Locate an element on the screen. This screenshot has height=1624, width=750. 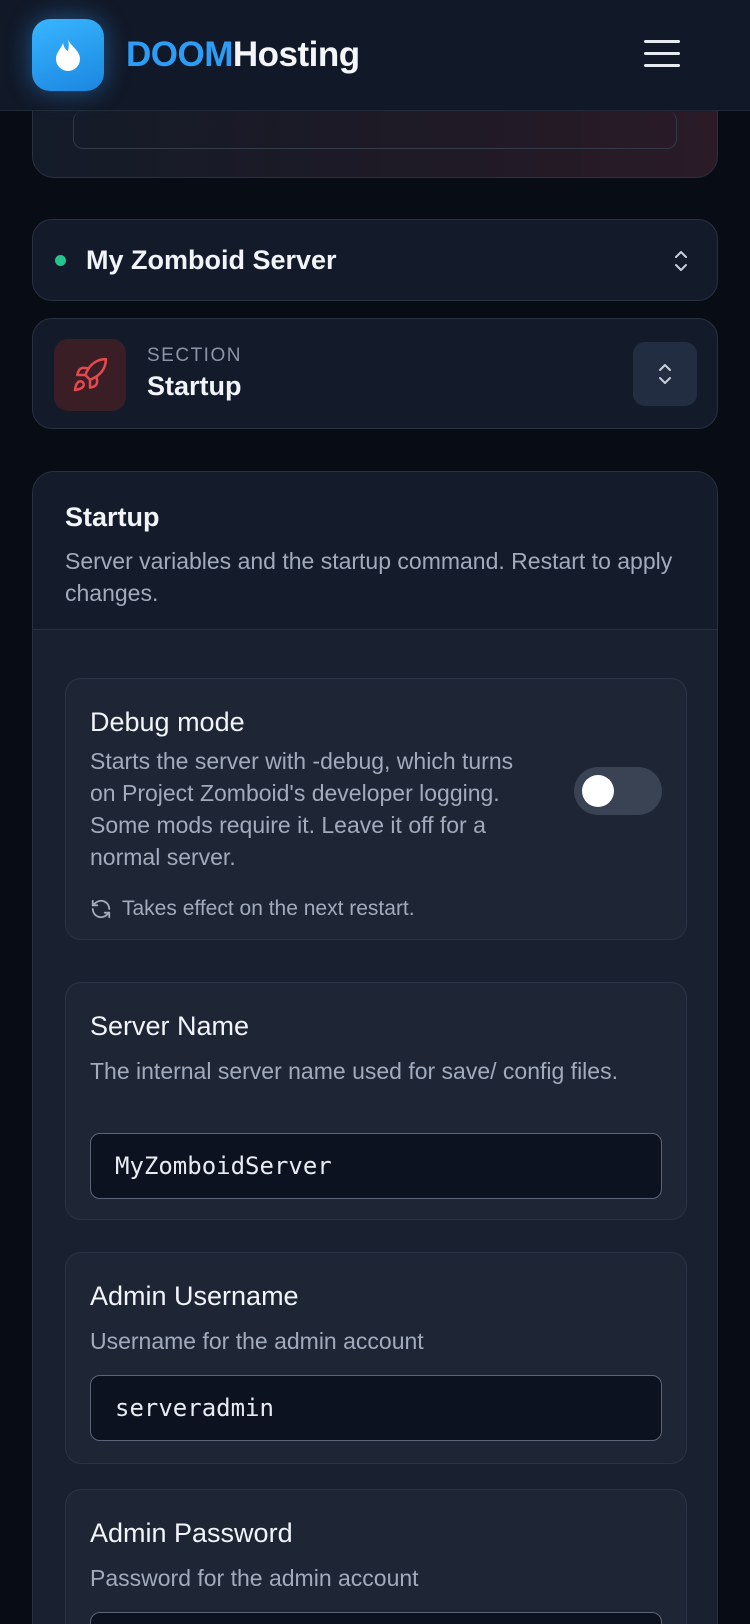
section-selector: SECTION Startup is located at coordinates (375, 373).